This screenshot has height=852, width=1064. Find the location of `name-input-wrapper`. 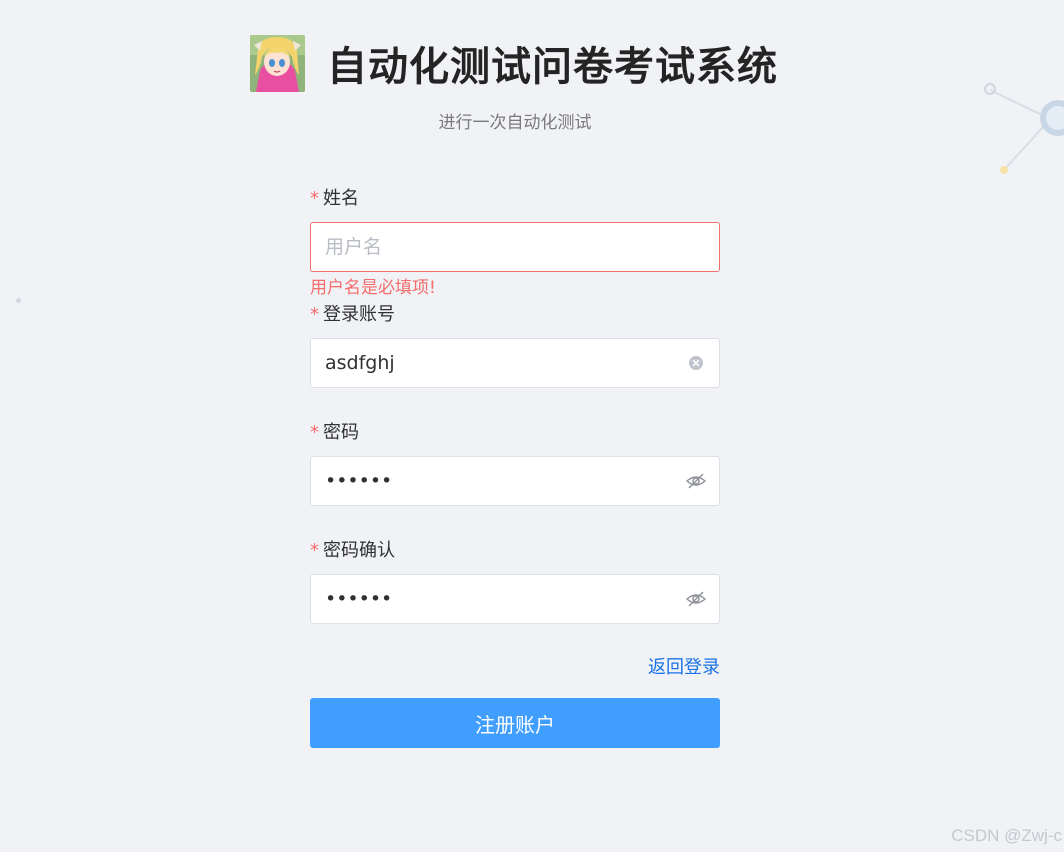

name-input-wrapper is located at coordinates (515, 247).